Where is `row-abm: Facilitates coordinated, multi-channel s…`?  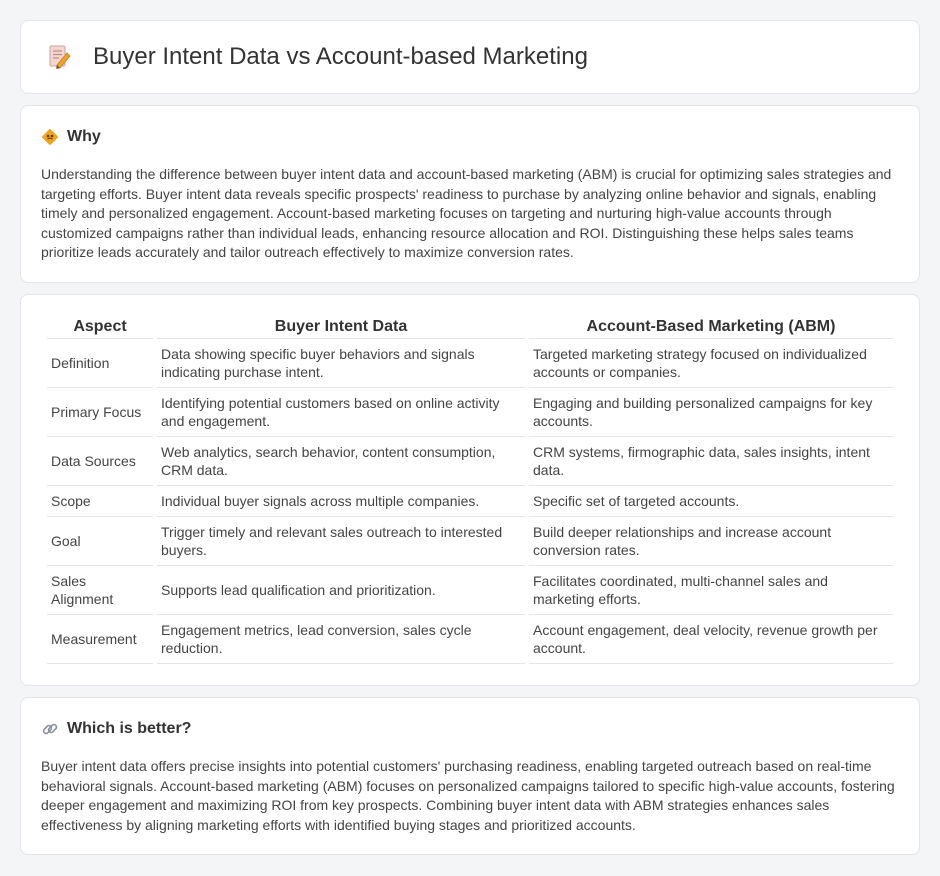 row-abm: Facilitates coordinated, multi-channel s… is located at coordinates (711, 590).